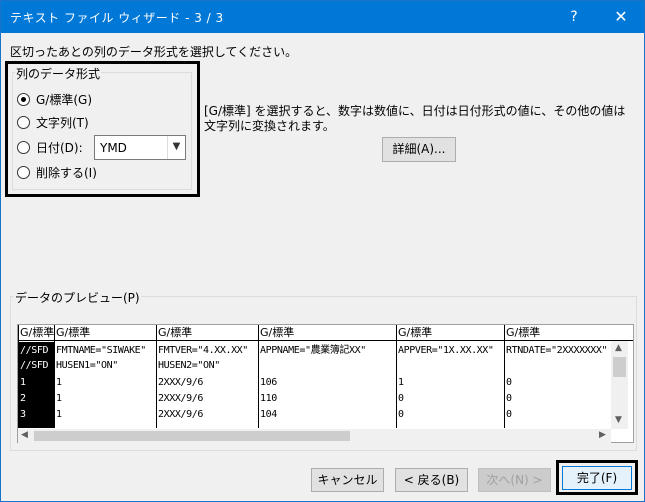 The width and height of the screenshot is (645, 502). Describe the element at coordinates (621, 17) in the screenshot. I see `close-button: ✕` at that location.